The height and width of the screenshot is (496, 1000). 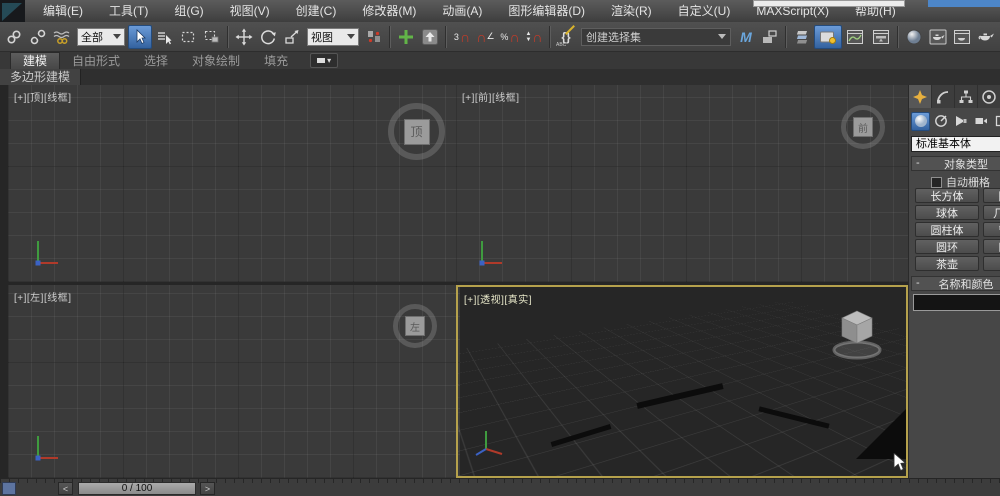 I want to click on category-lights-icon, so click(x=960, y=121).